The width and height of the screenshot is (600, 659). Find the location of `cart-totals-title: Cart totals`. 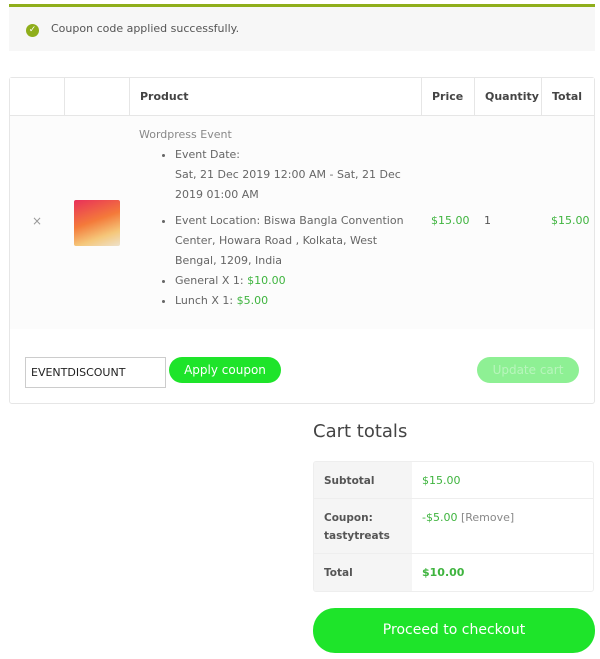

cart-totals-title: Cart totals is located at coordinates (360, 431).